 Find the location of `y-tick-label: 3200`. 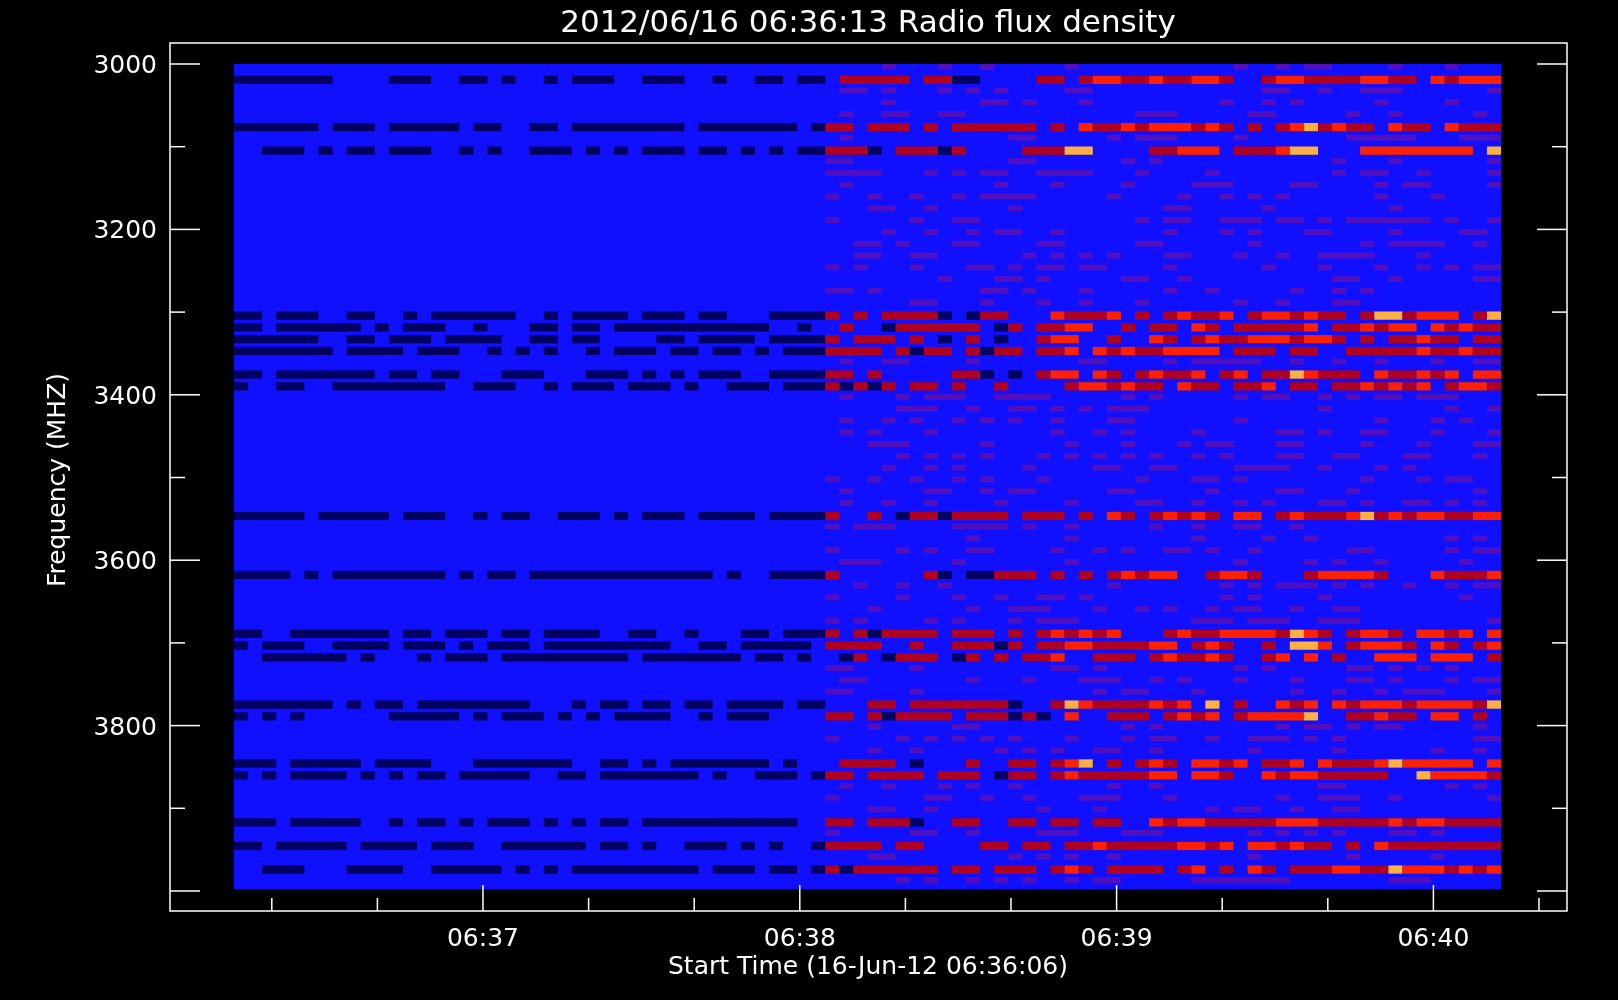

y-tick-label: 3200 is located at coordinates (125, 230).